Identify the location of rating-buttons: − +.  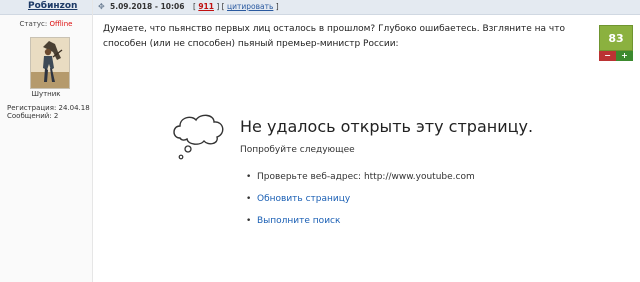
(616, 56).